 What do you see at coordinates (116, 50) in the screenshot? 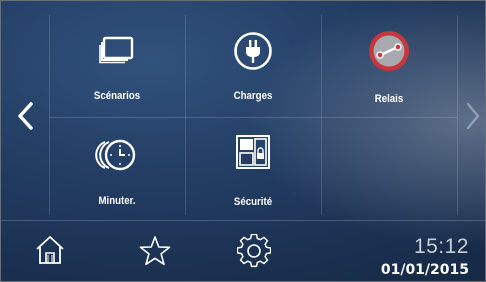
I see `scenarios-stack-icon` at bounding box center [116, 50].